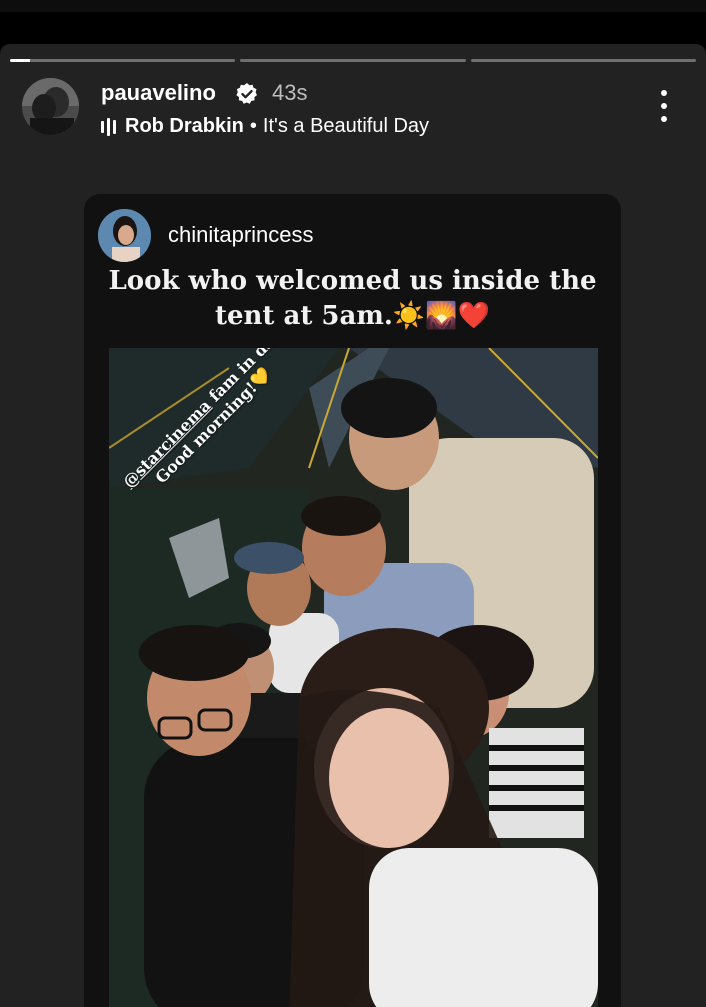 This screenshot has height=1007, width=706. Describe the element at coordinates (290, 92) in the screenshot. I see `story-timestamp: 43s` at that location.